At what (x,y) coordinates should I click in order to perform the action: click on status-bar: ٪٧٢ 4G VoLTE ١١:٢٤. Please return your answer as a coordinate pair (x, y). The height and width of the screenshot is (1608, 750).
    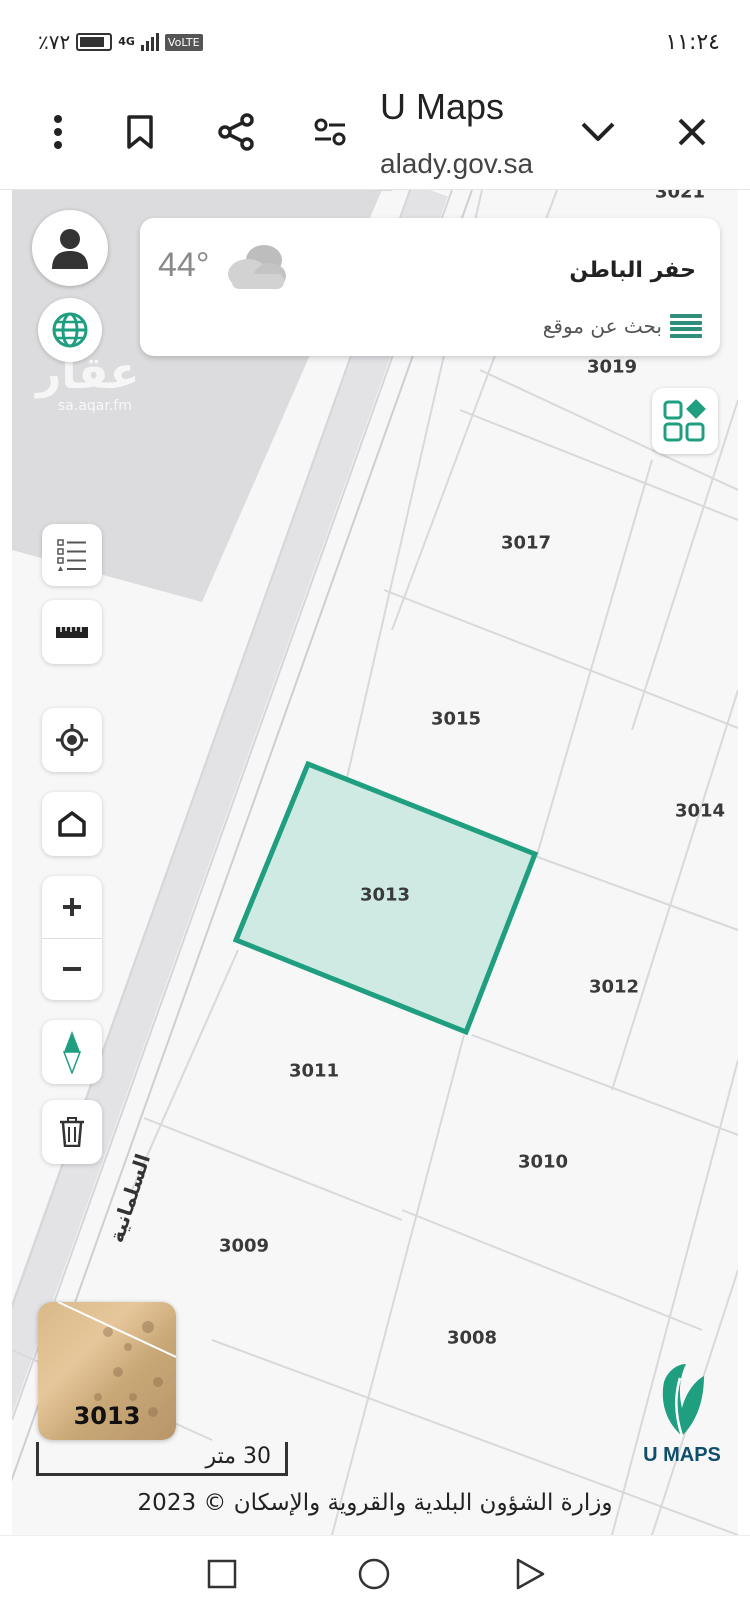
    Looking at the image, I should click on (375, 40).